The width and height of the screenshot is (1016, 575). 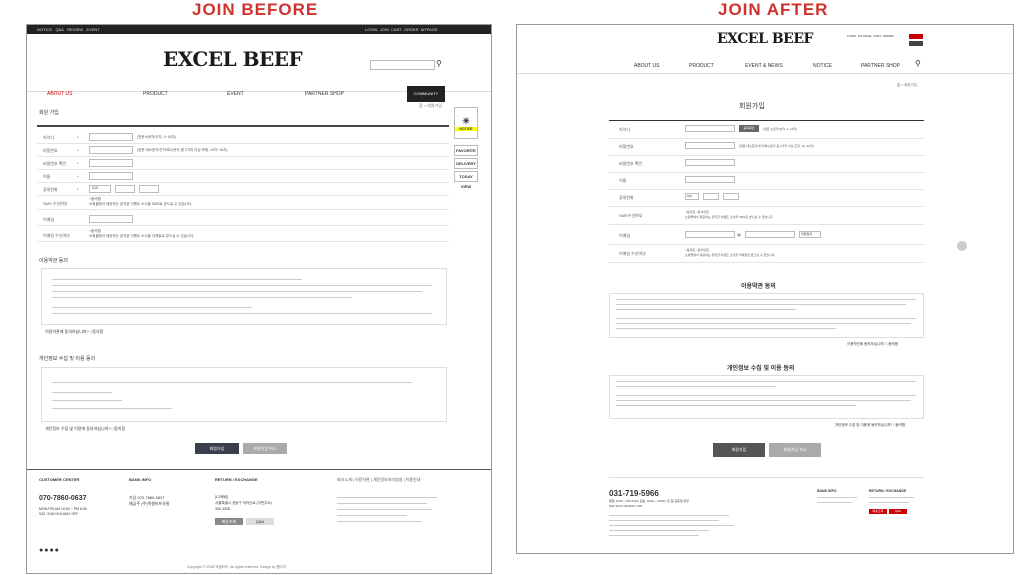 What do you see at coordinates (59, 94) in the screenshot?
I see `nav-about: ABOUT US` at bounding box center [59, 94].